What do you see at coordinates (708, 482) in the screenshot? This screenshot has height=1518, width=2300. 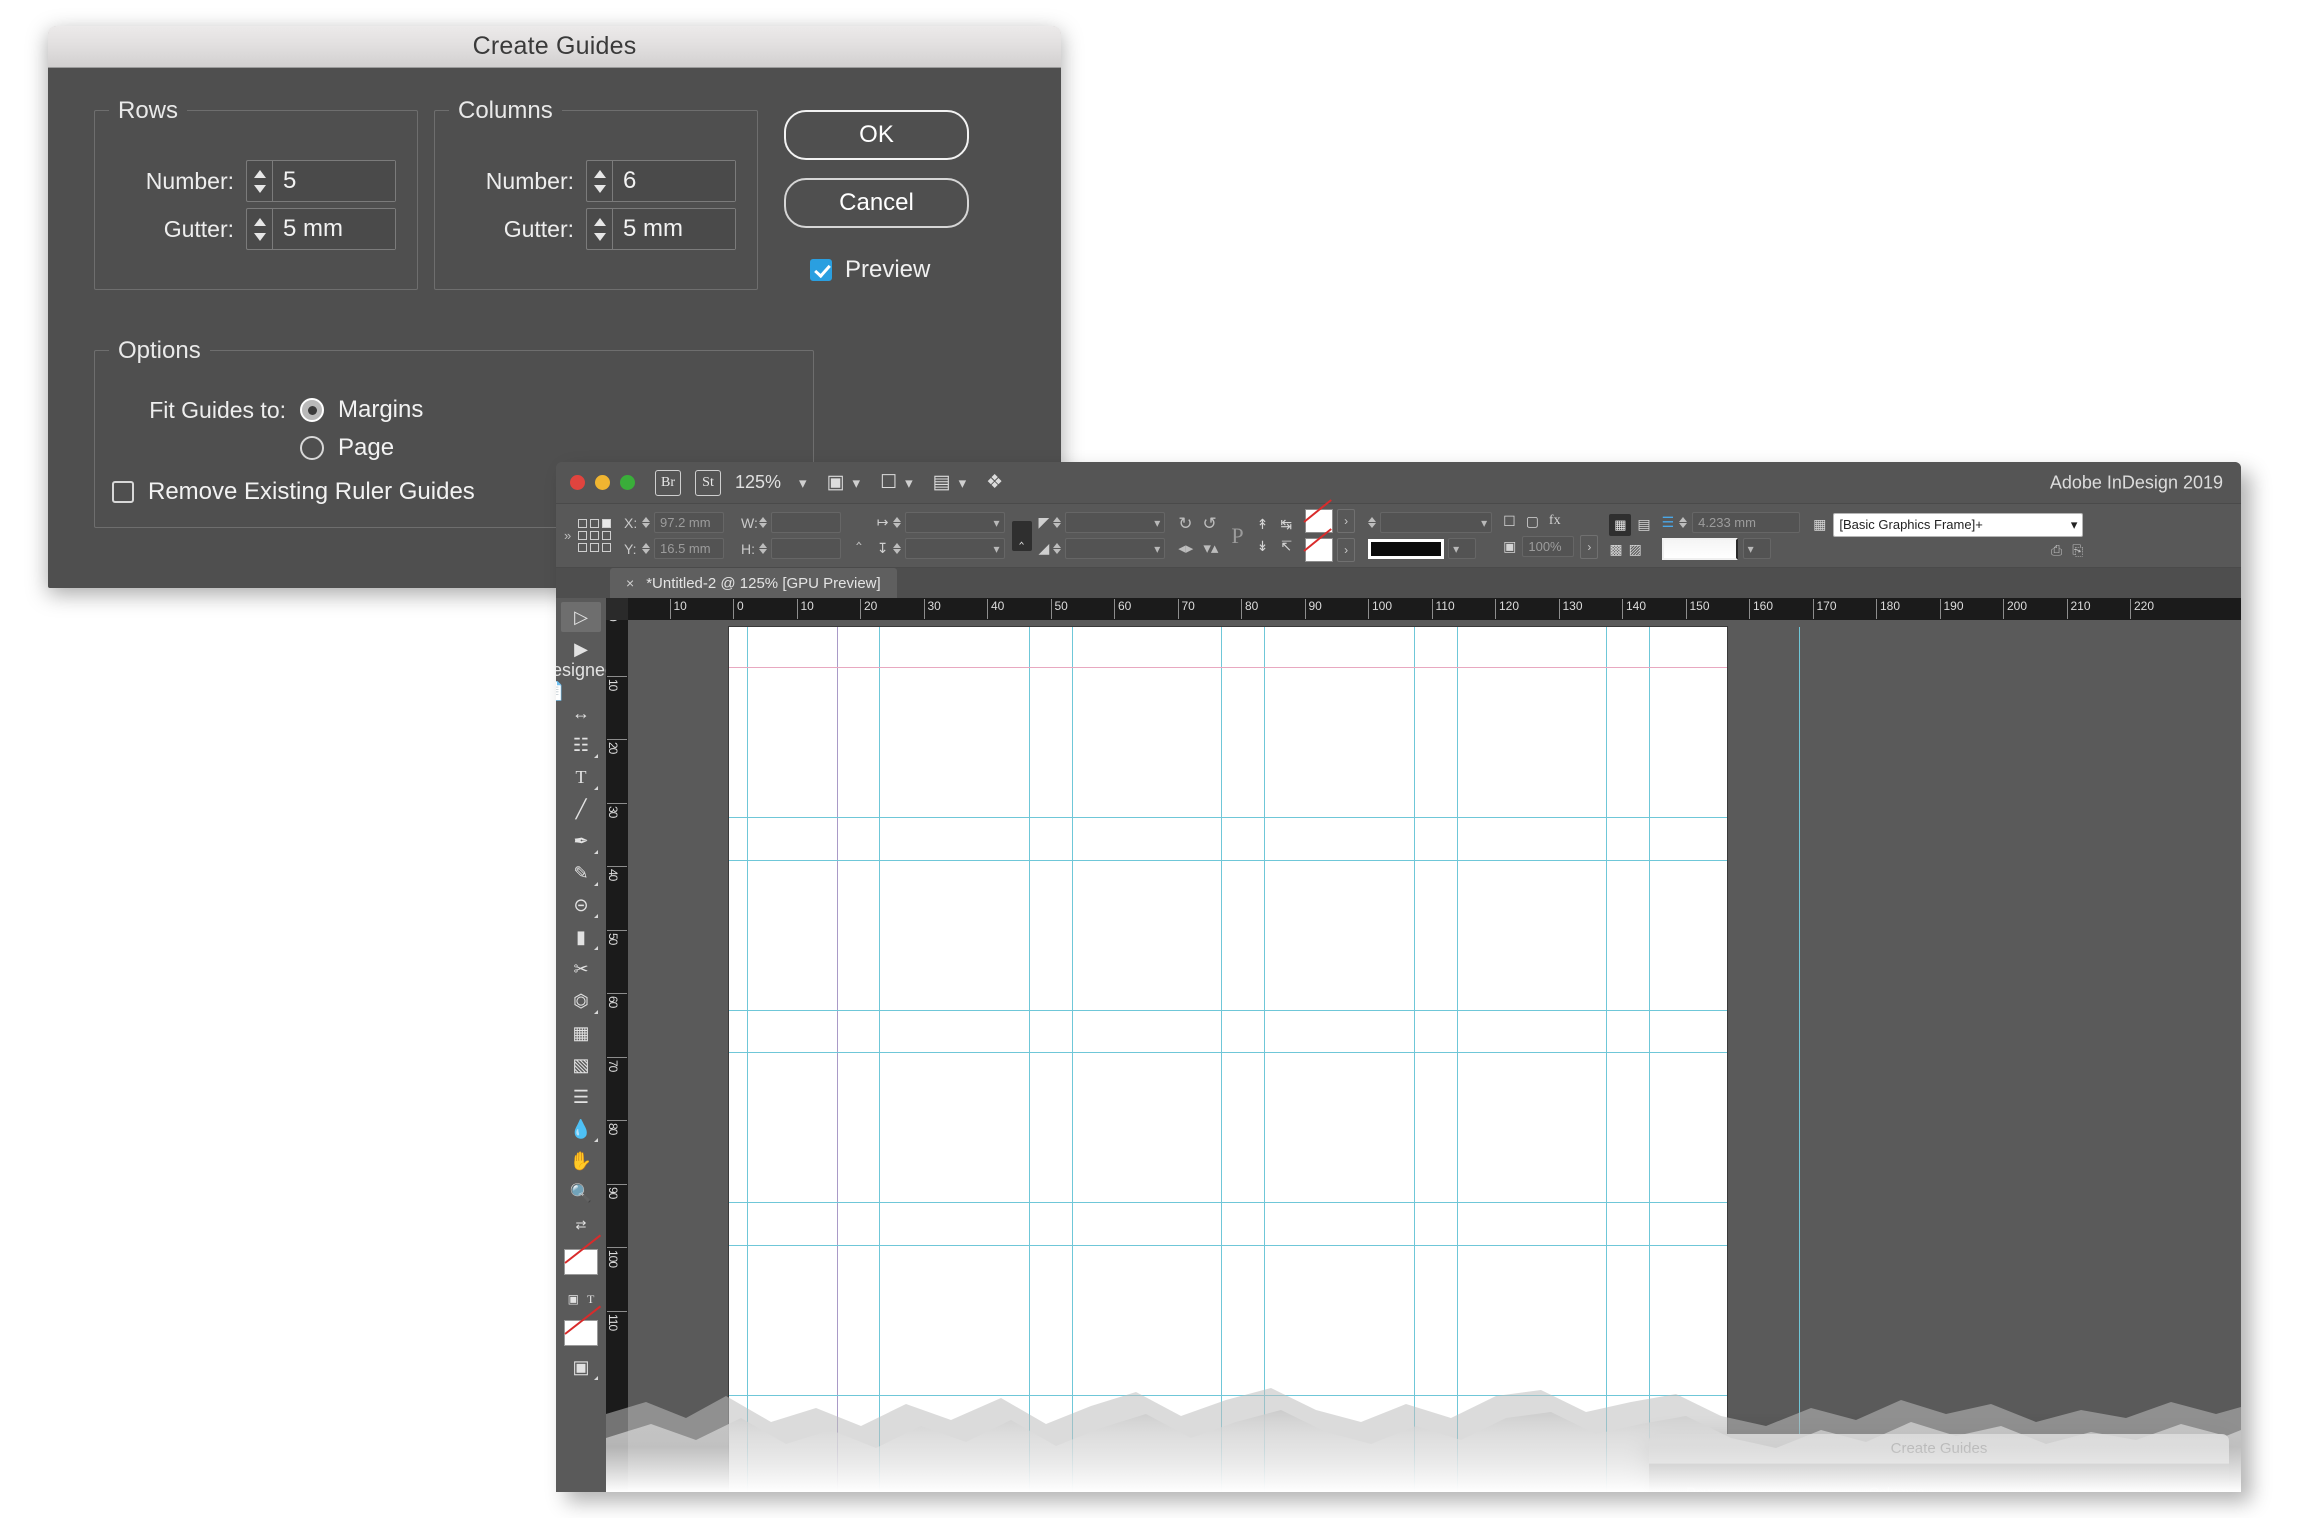 I see `stock-icon: St` at bounding box center [708, 482].